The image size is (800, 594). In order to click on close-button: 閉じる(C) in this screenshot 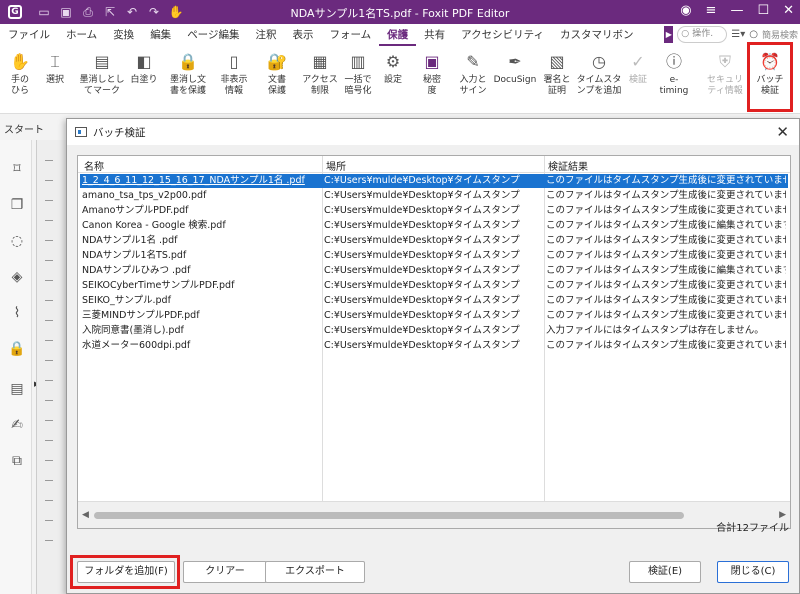, I will do `click(753, 572)`.